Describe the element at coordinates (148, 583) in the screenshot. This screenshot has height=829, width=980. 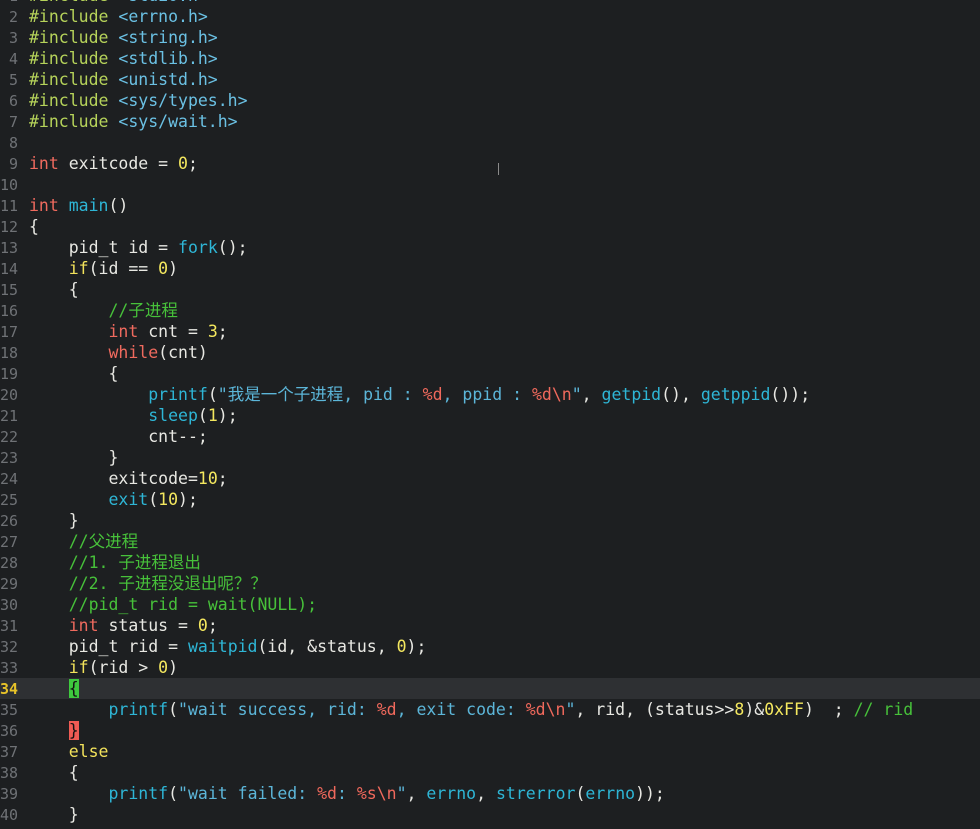
I see `code-text: //2. 子进程没退出呢？？` at that location.